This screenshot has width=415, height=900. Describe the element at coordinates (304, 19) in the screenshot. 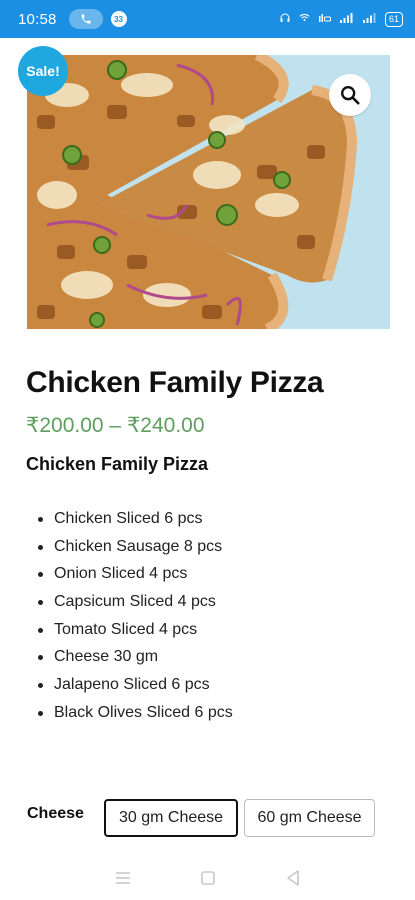

I see `hotspot-icon` at that location.